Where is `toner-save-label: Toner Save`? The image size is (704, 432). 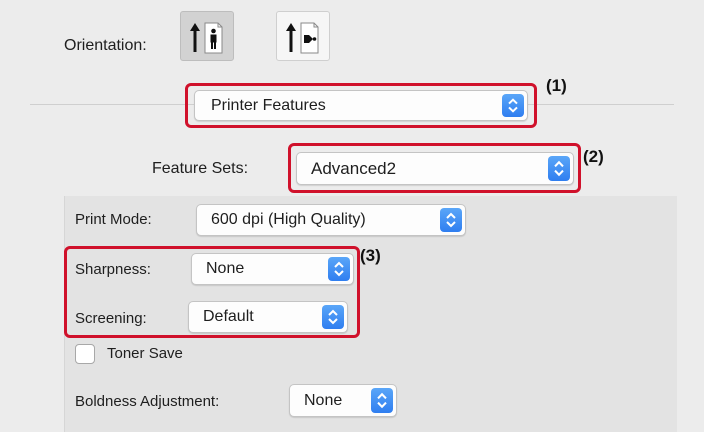
toner-save-label: Toner Save is located at coordinates (145, 353).